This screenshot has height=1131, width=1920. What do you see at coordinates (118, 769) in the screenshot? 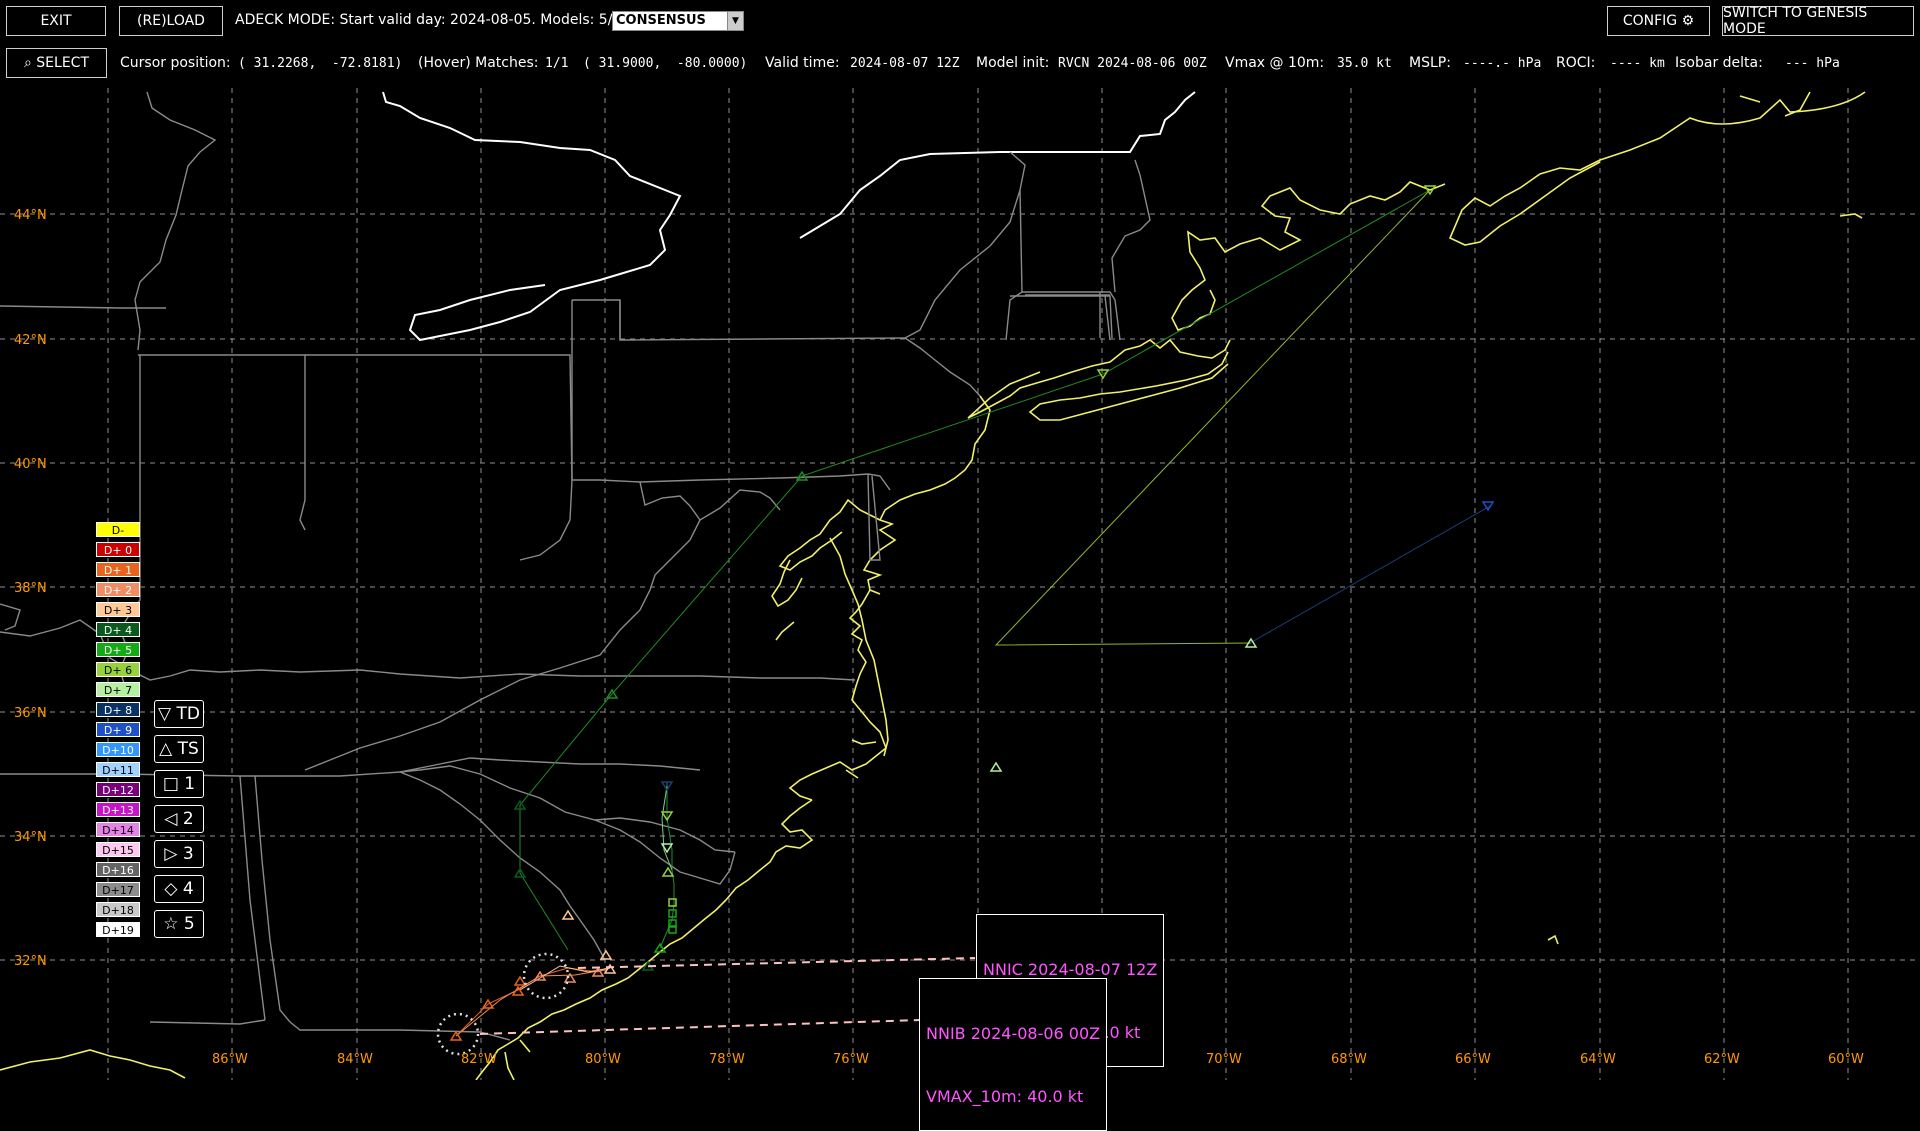
I see `legend-day-item: D+11` at bounding box center [118, 769].